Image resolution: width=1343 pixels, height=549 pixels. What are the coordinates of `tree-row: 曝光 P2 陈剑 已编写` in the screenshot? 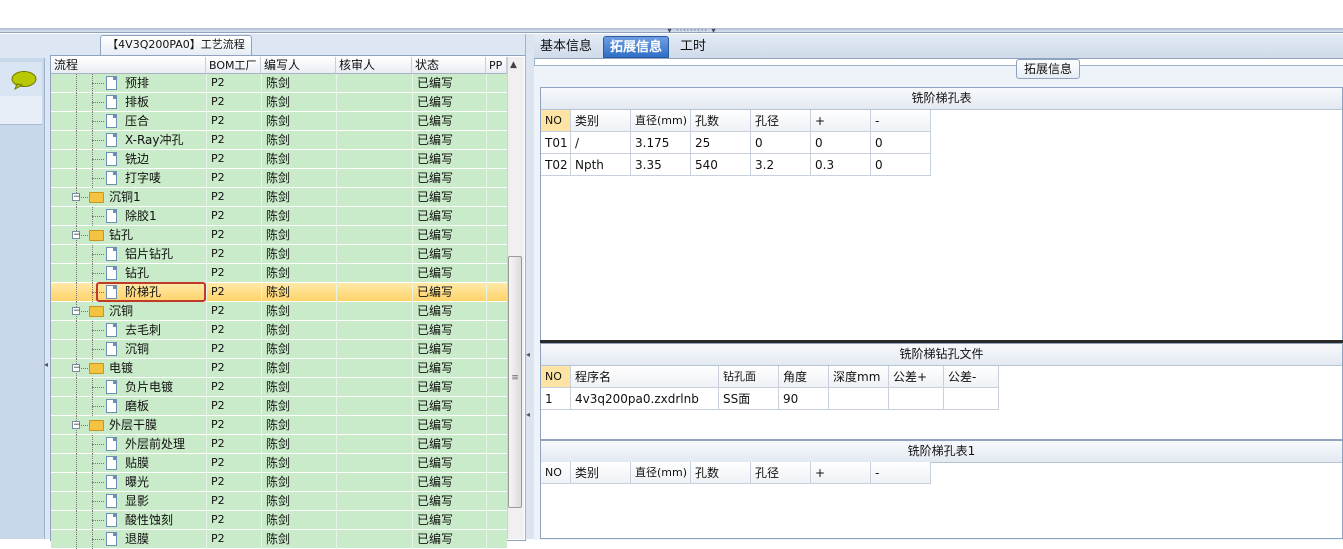 It's located at (279, 482).